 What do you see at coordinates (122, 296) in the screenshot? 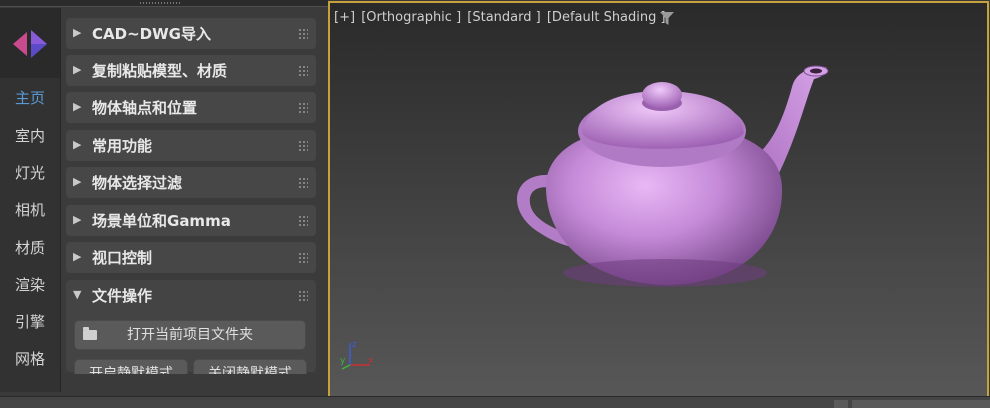
I see `section-title: 文件操作` at bounding box center [122, 296].